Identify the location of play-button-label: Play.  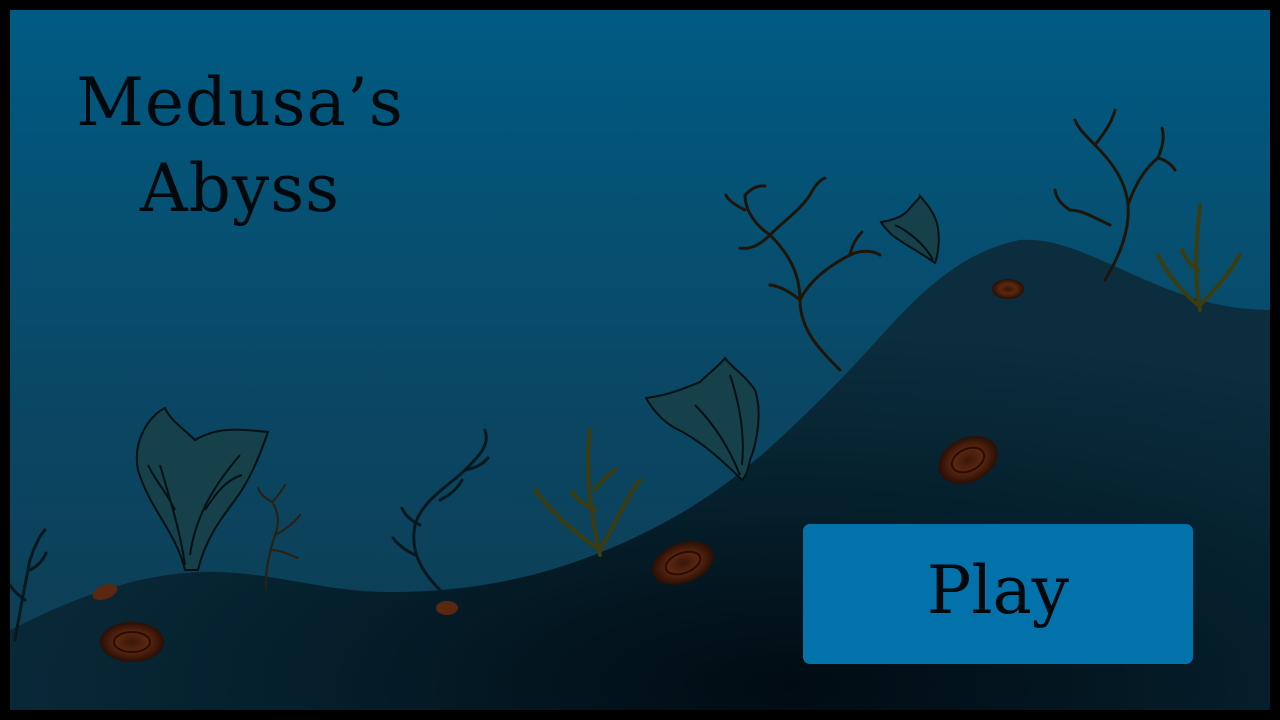
(998, 590).